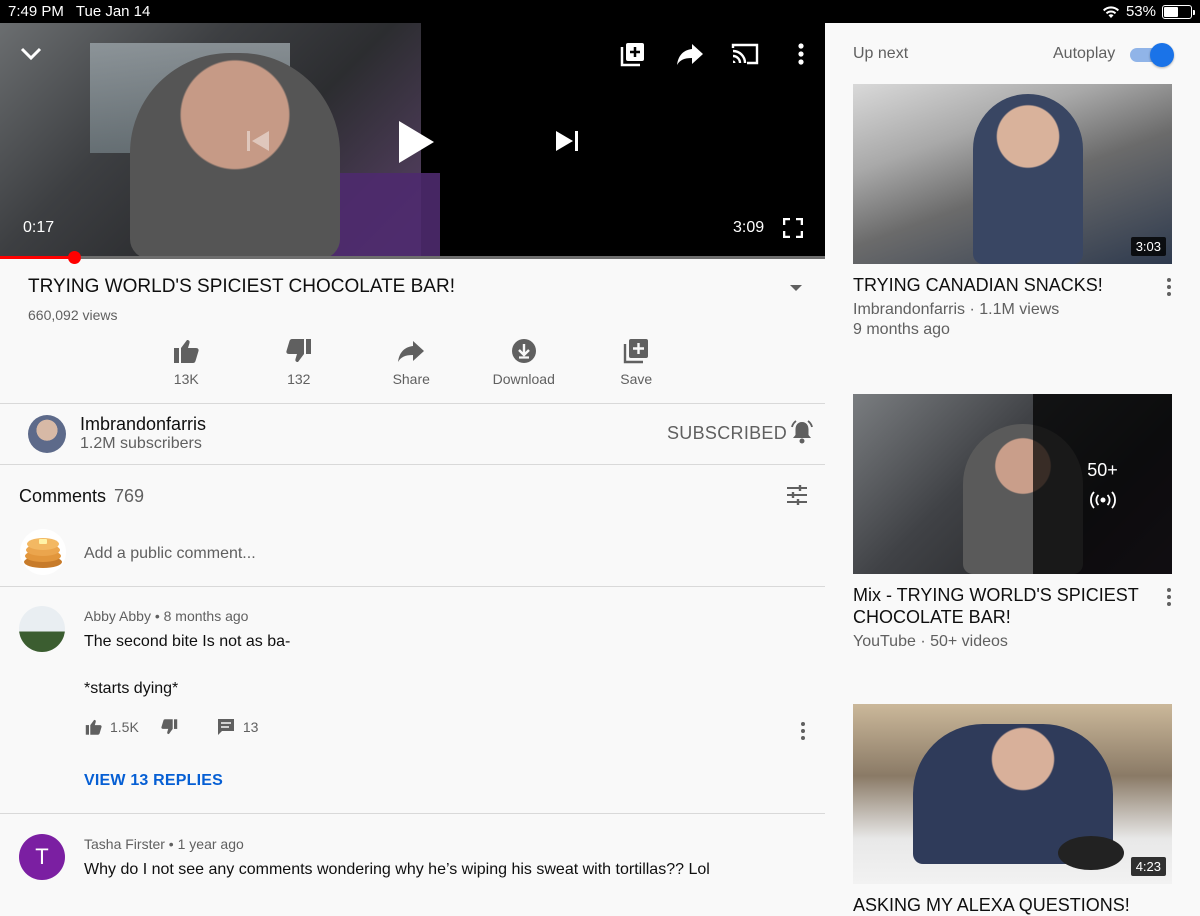 The height and width of the screenshot is (916, 1200). Describe the element at coordinates (298, 350) in the screenshot. I see `thumbs-down-icon` at that location.